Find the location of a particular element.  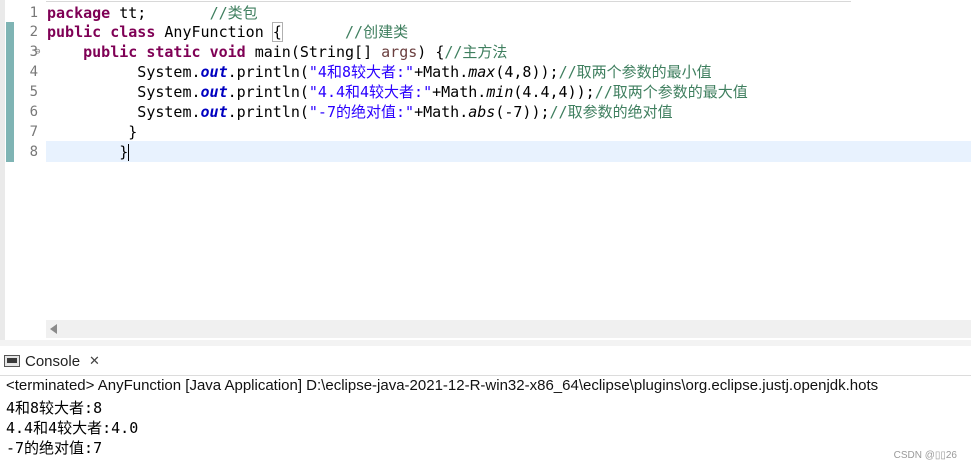

horizontal-scrollbar is located at coordinates (508, 329).